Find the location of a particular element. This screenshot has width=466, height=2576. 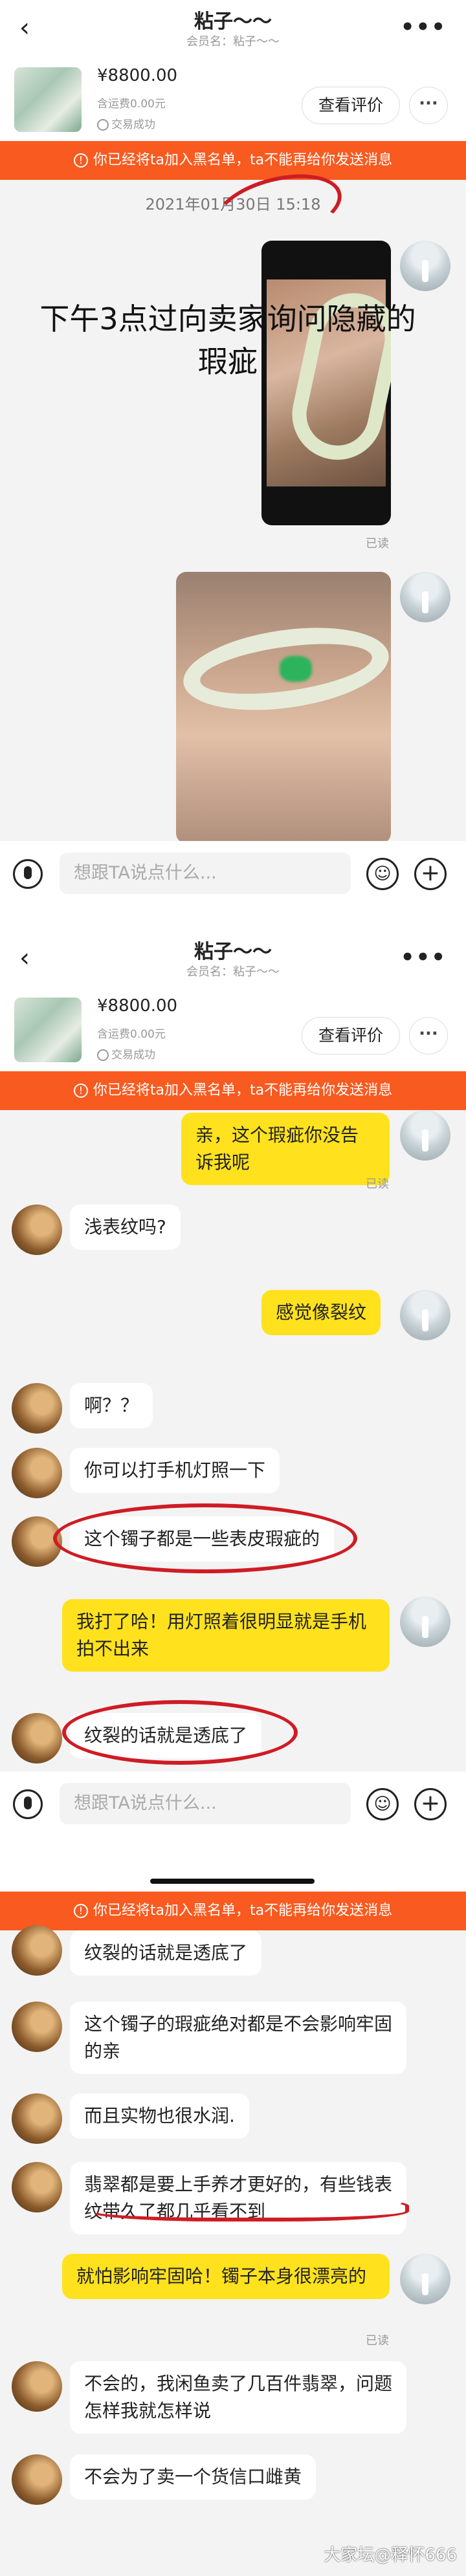

seller-message: 浅表纹吗? is located at coordinates (125, 1227).